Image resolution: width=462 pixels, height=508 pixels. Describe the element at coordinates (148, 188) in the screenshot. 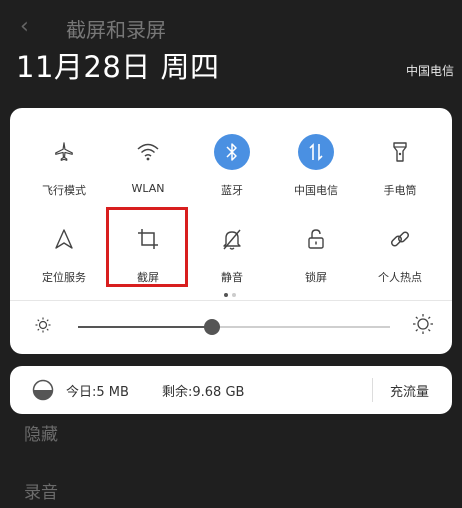

I see `tile-label: WLAN` at that location.